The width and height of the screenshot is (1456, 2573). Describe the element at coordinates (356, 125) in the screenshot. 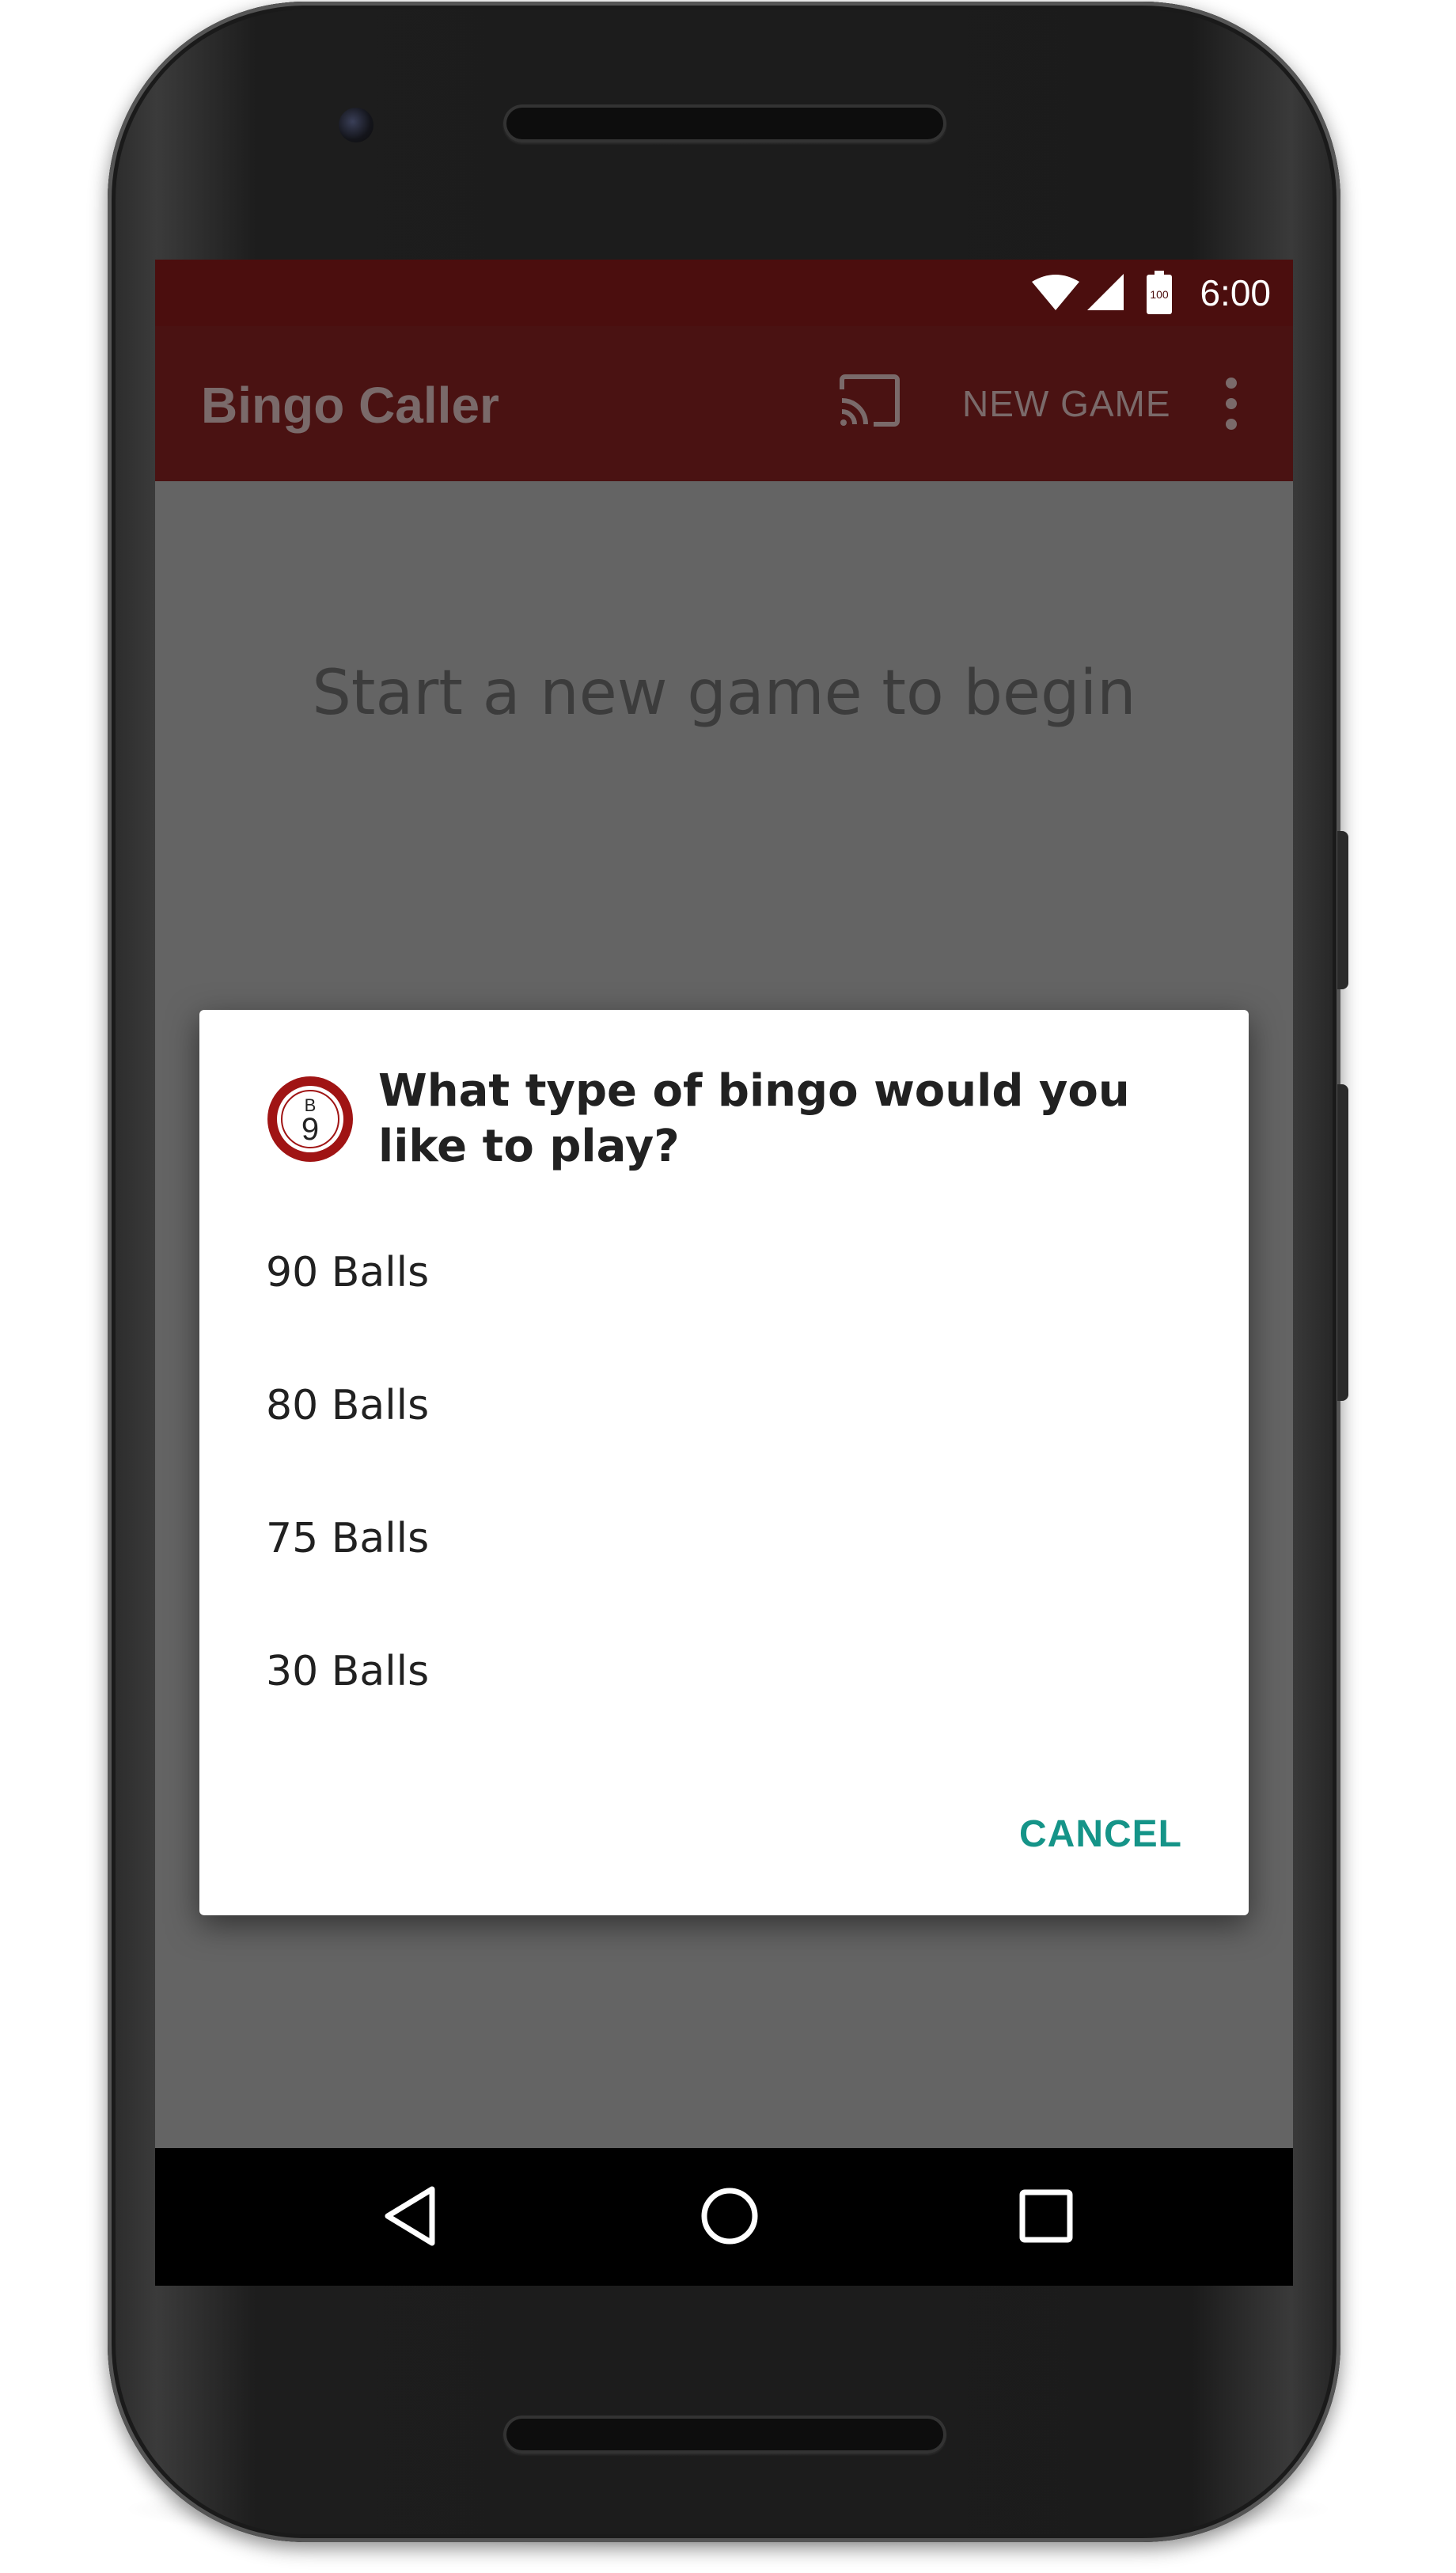

I see `front-camera` at that location.